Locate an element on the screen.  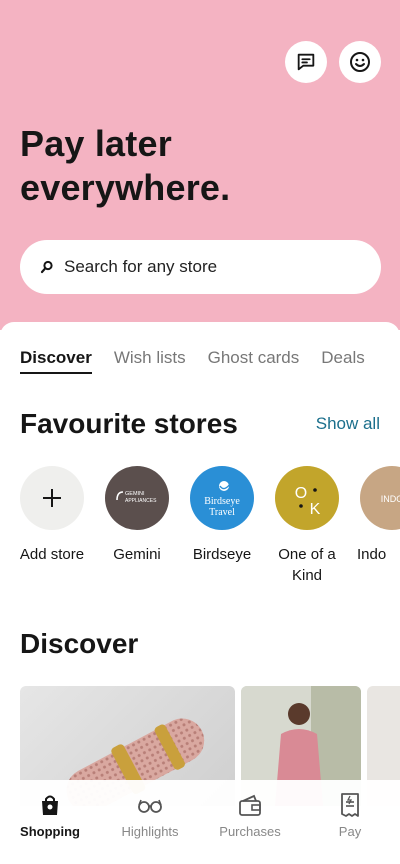
bottom-navigation: Shopping Highlights Purchases Pay is located at coordinates (200, 822).